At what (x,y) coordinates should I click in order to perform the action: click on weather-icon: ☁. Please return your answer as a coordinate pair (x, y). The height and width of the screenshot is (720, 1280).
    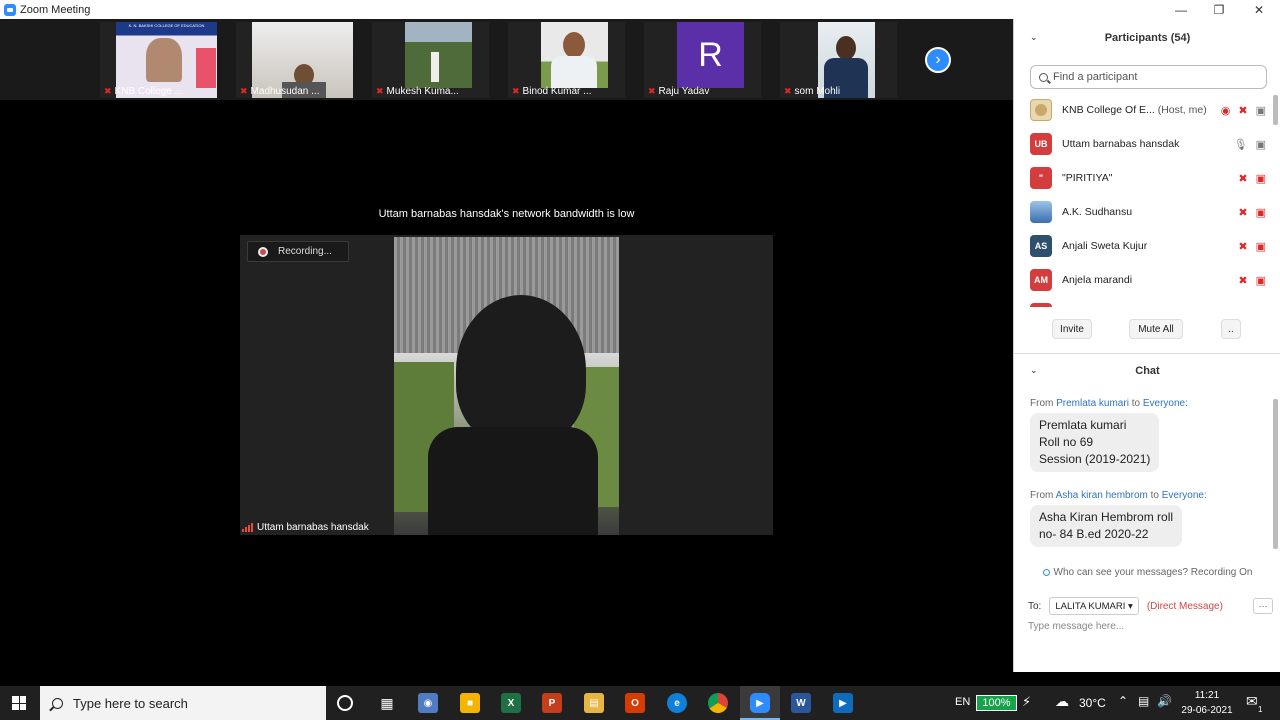
    Looking at the image, I should click on (1062, 701).